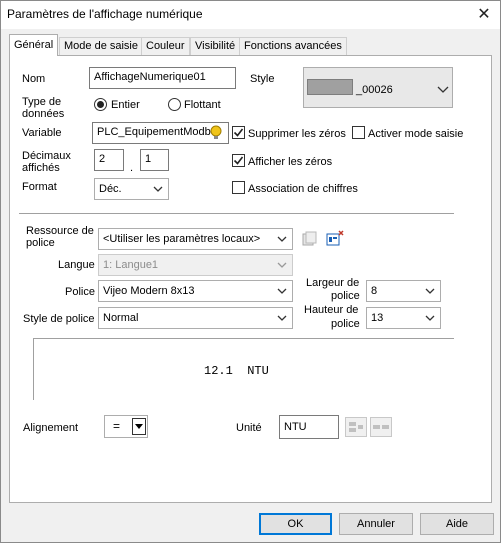 The image size is (501, 543). What do you see at coordinates (403, 318) in the screenshot?
I see `hauteur-police-select: 13` at bounding box center [403, 318].